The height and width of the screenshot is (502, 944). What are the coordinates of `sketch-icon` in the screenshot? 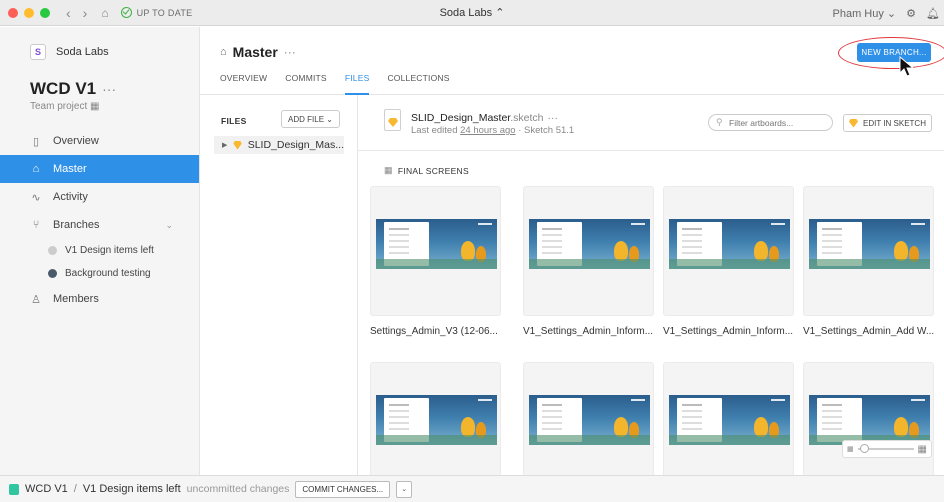 It's located at (853, 123).